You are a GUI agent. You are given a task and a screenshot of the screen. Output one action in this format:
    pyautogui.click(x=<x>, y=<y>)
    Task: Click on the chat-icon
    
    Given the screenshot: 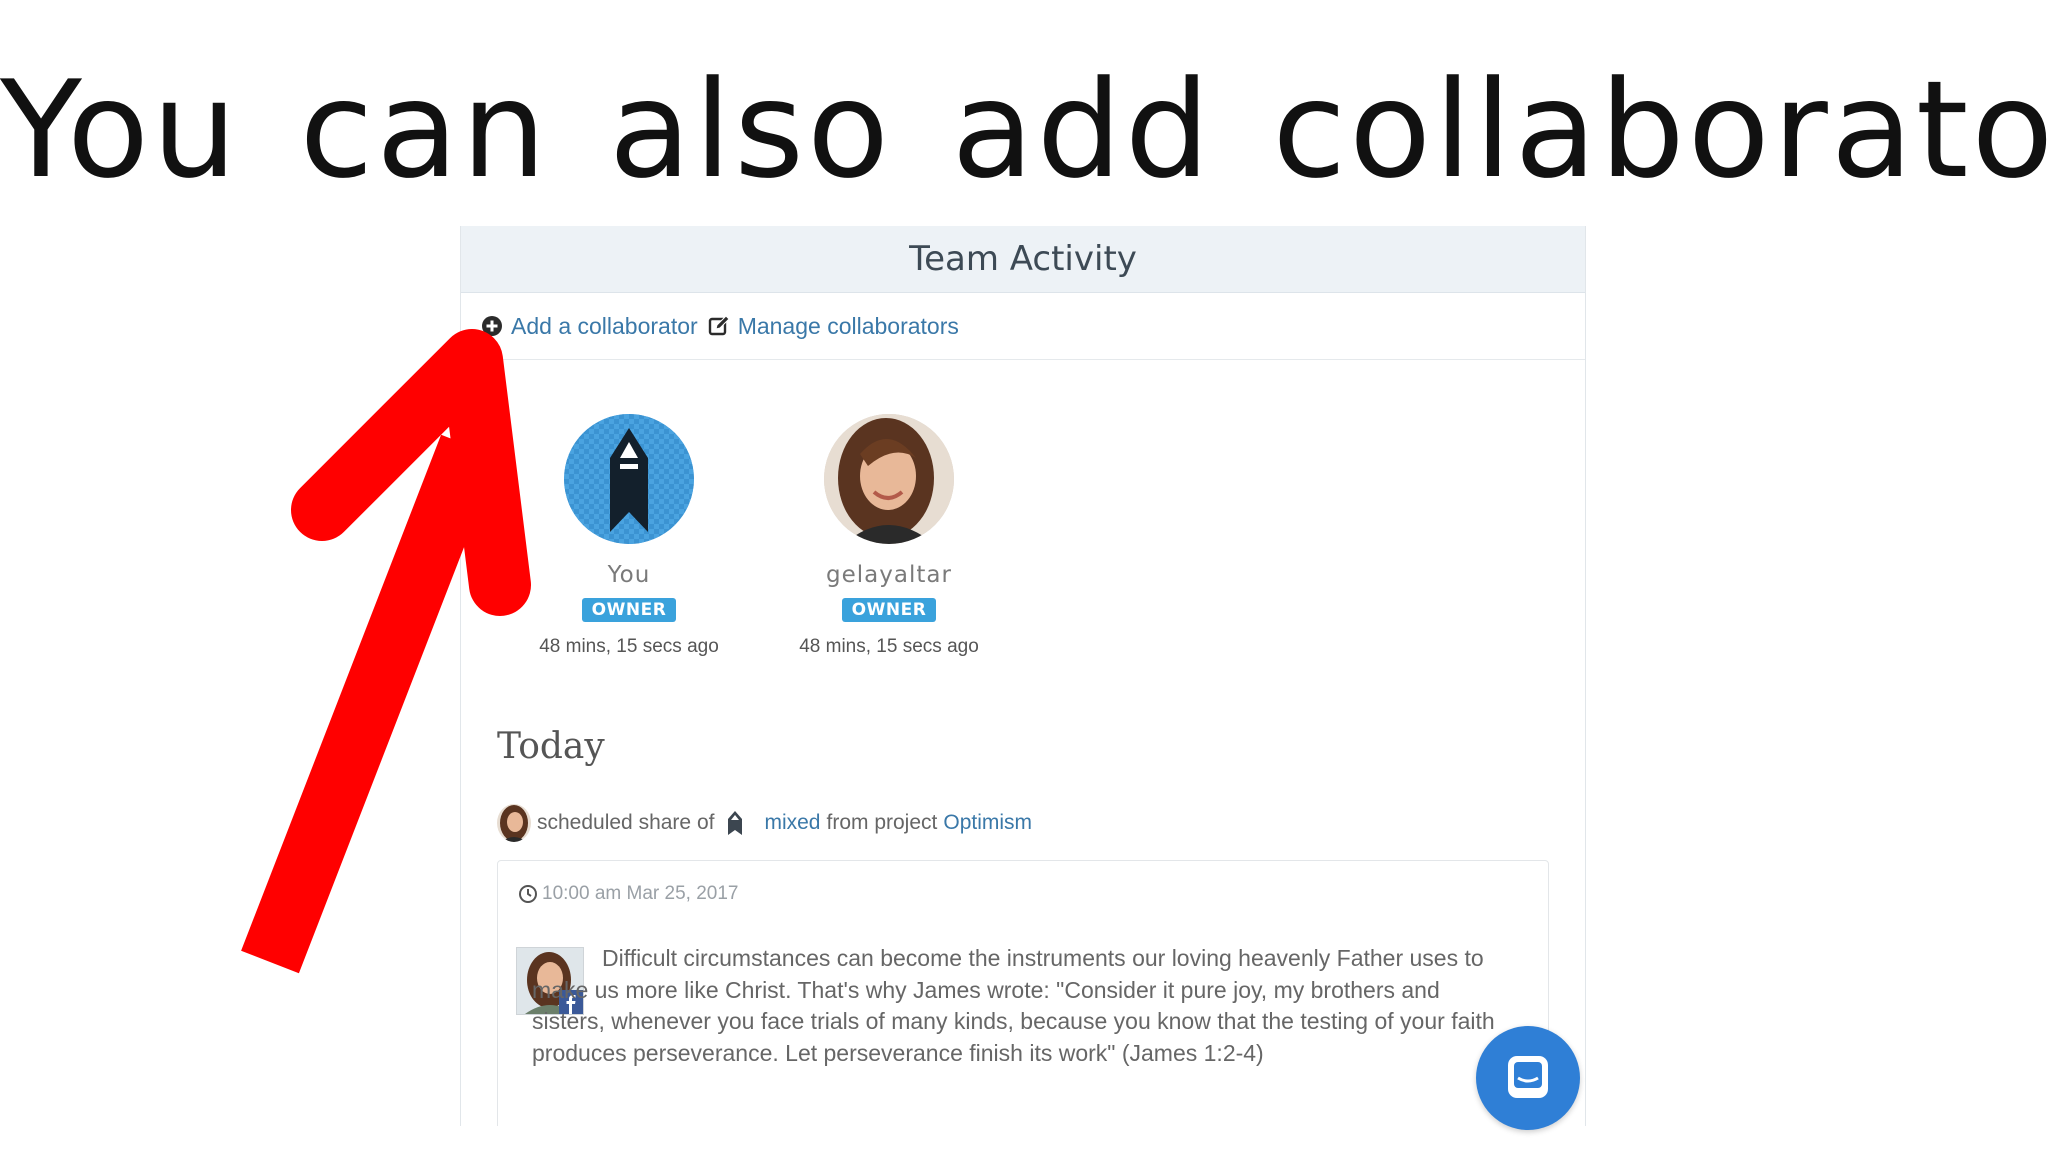 What is the action you would take?
    pyautogui.click(x=1528, y=1077)
    